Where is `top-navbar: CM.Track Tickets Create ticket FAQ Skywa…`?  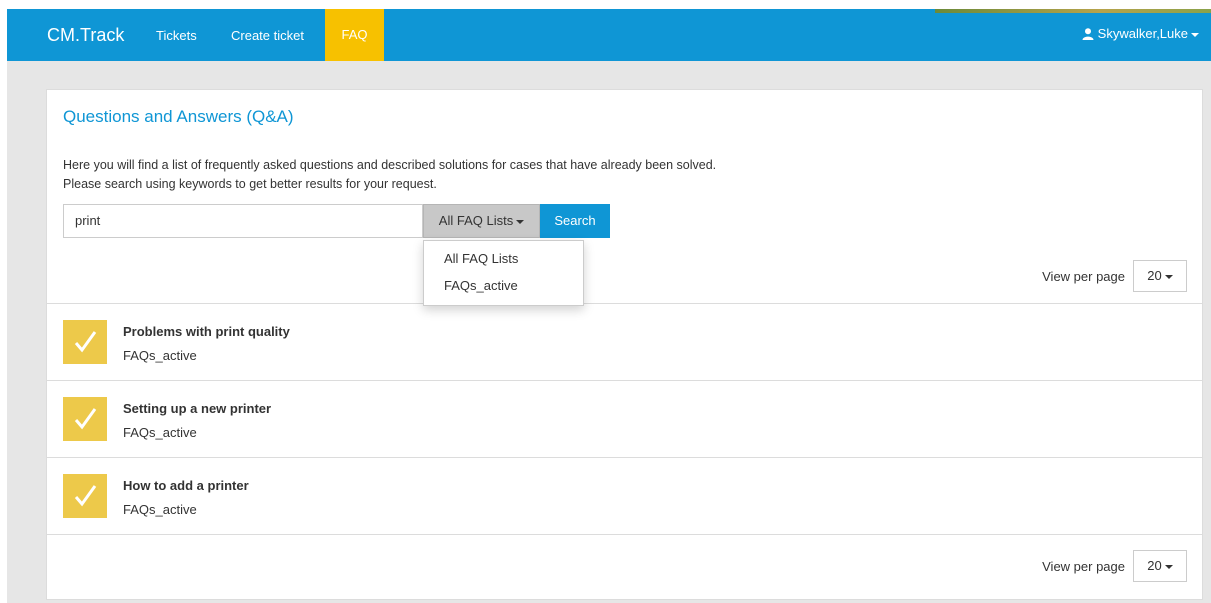 top-navbar: CM.Track Tickets Create ticket FAQ Skywa… is located at coordinates (609, 35).